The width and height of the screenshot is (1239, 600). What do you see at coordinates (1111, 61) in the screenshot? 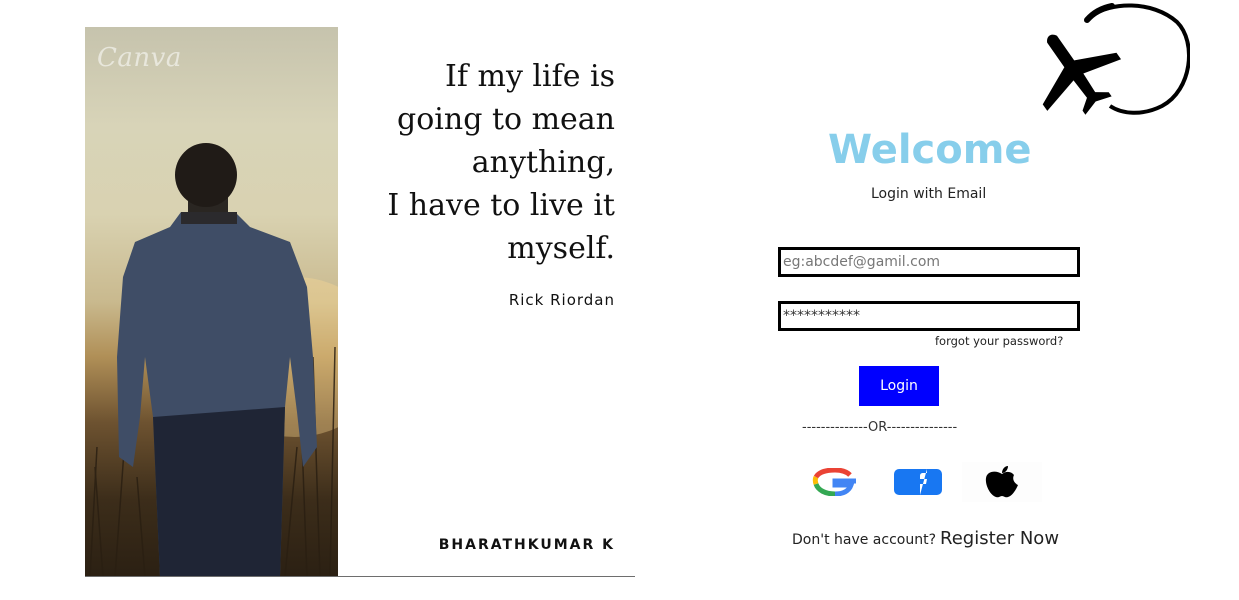
I see `airplane-circle-icon` at bounding box center [1111, 61].